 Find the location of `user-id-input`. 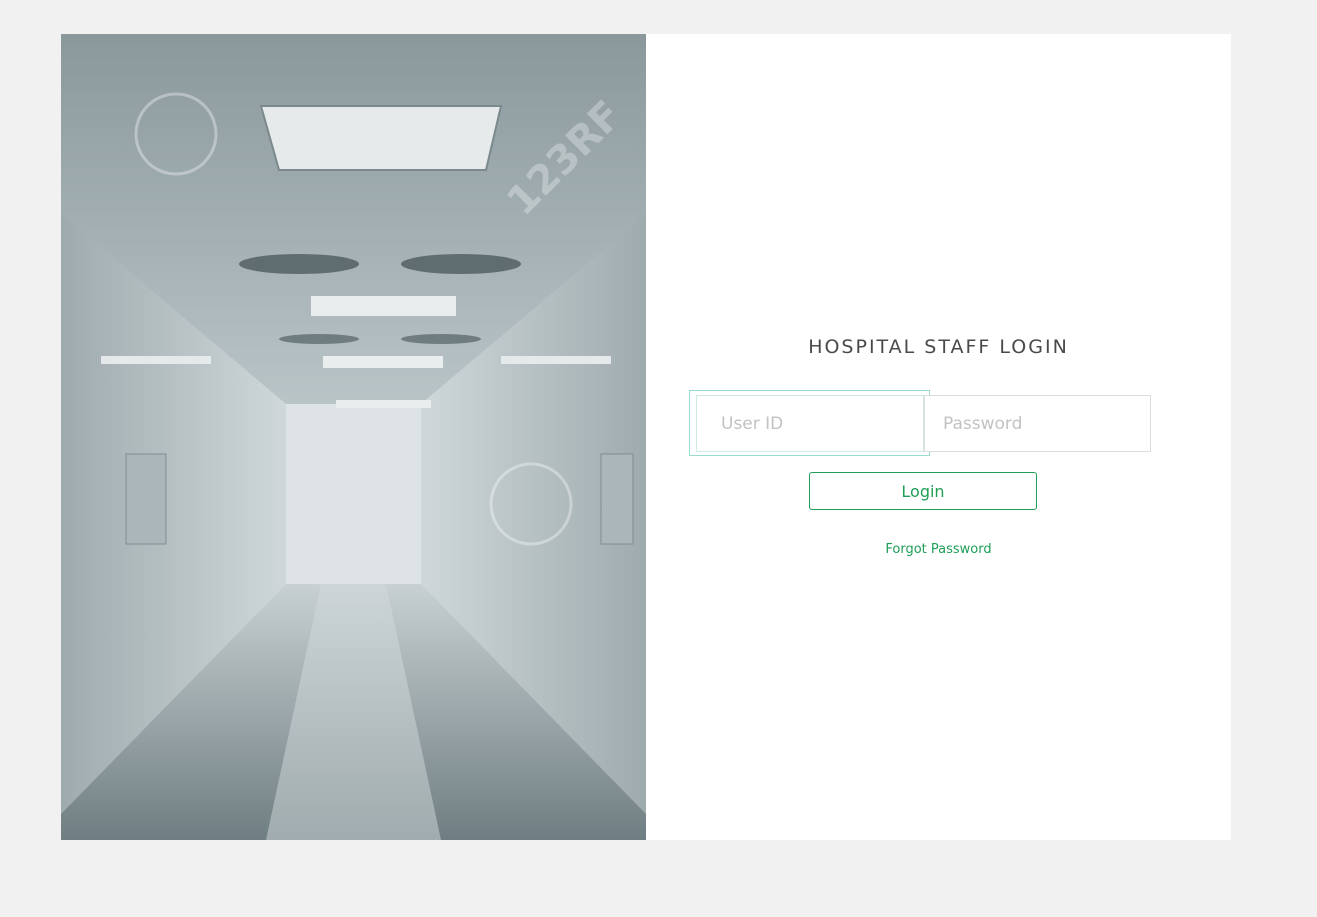

user-id-input is located at coordinates (810, 423).